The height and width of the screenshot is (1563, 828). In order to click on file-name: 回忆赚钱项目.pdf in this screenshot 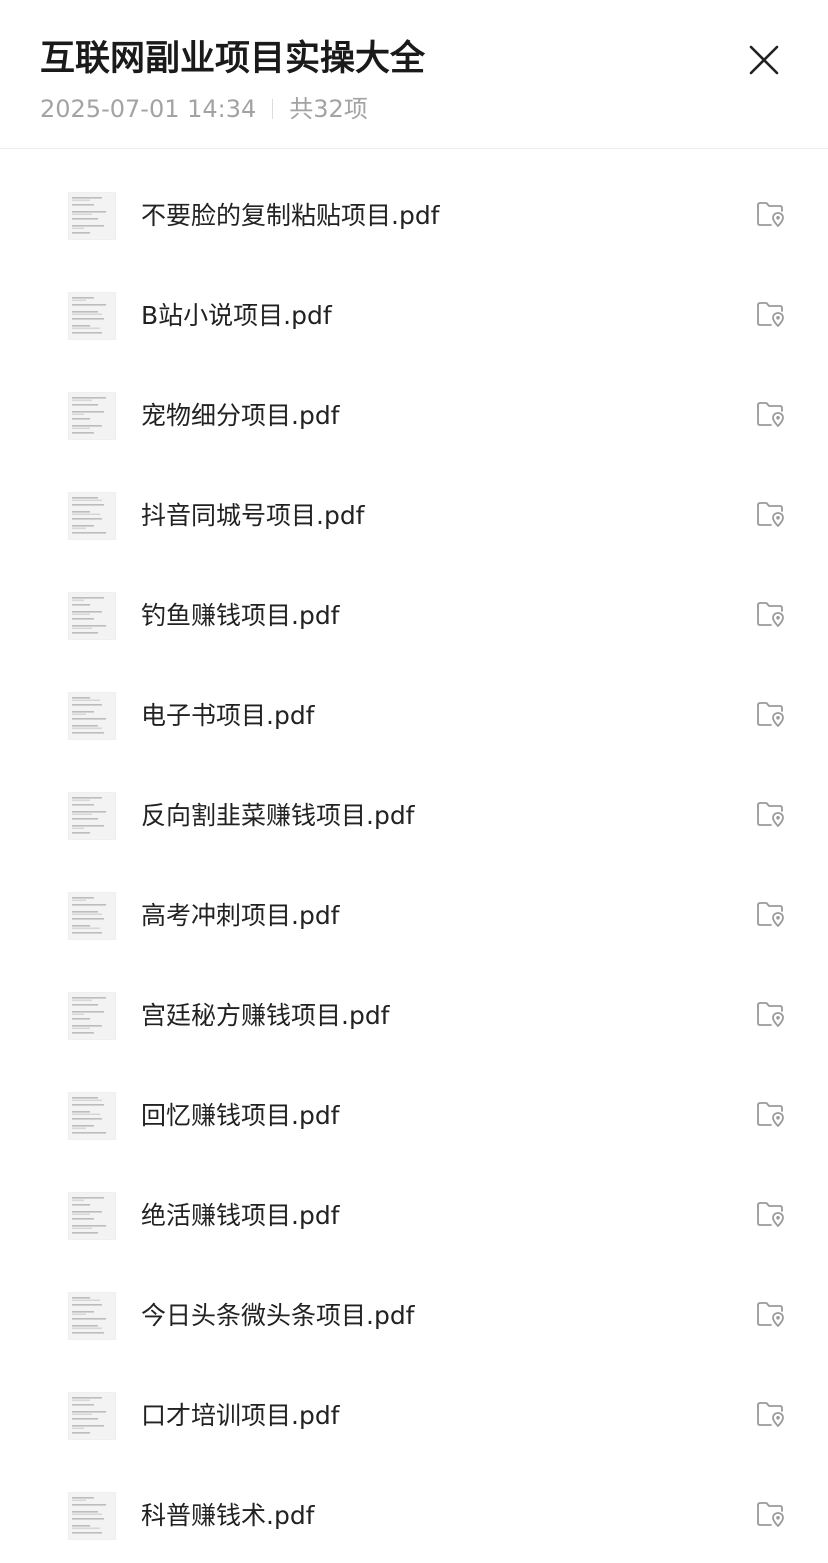, I will do `click(240, 1115)`.